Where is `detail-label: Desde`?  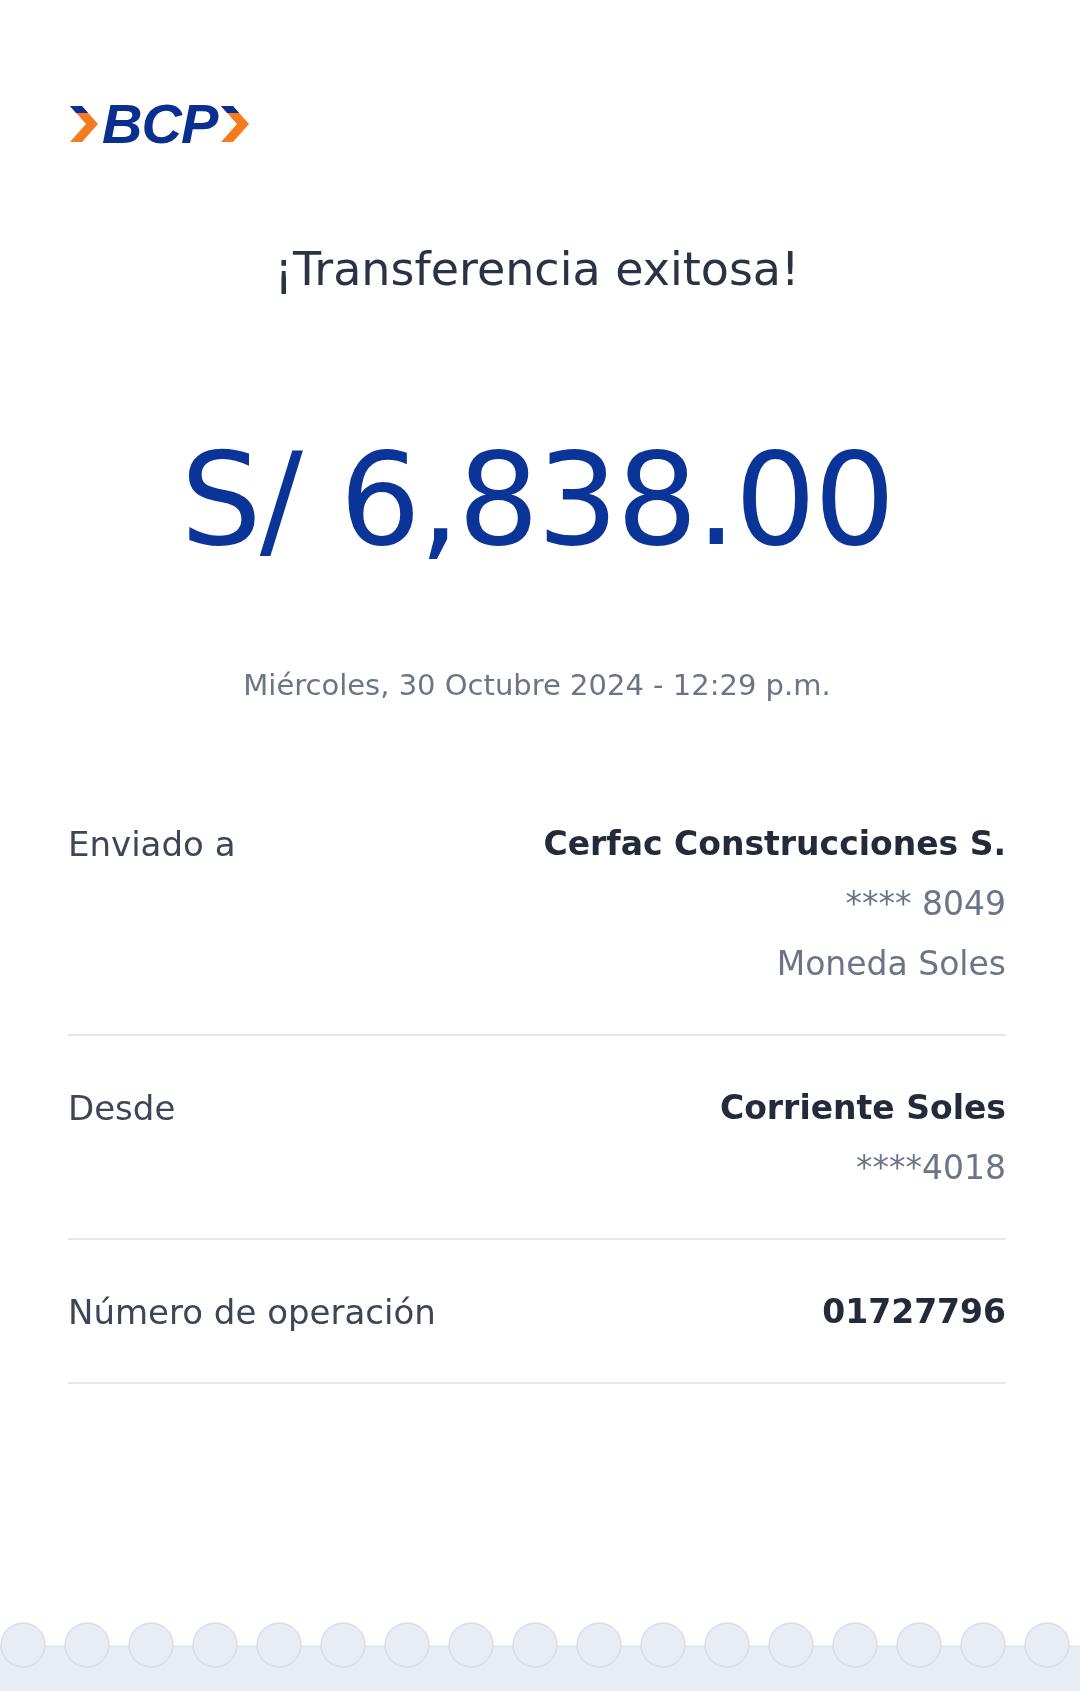 detail-label: Desde is located at coordinates (122, 1108).